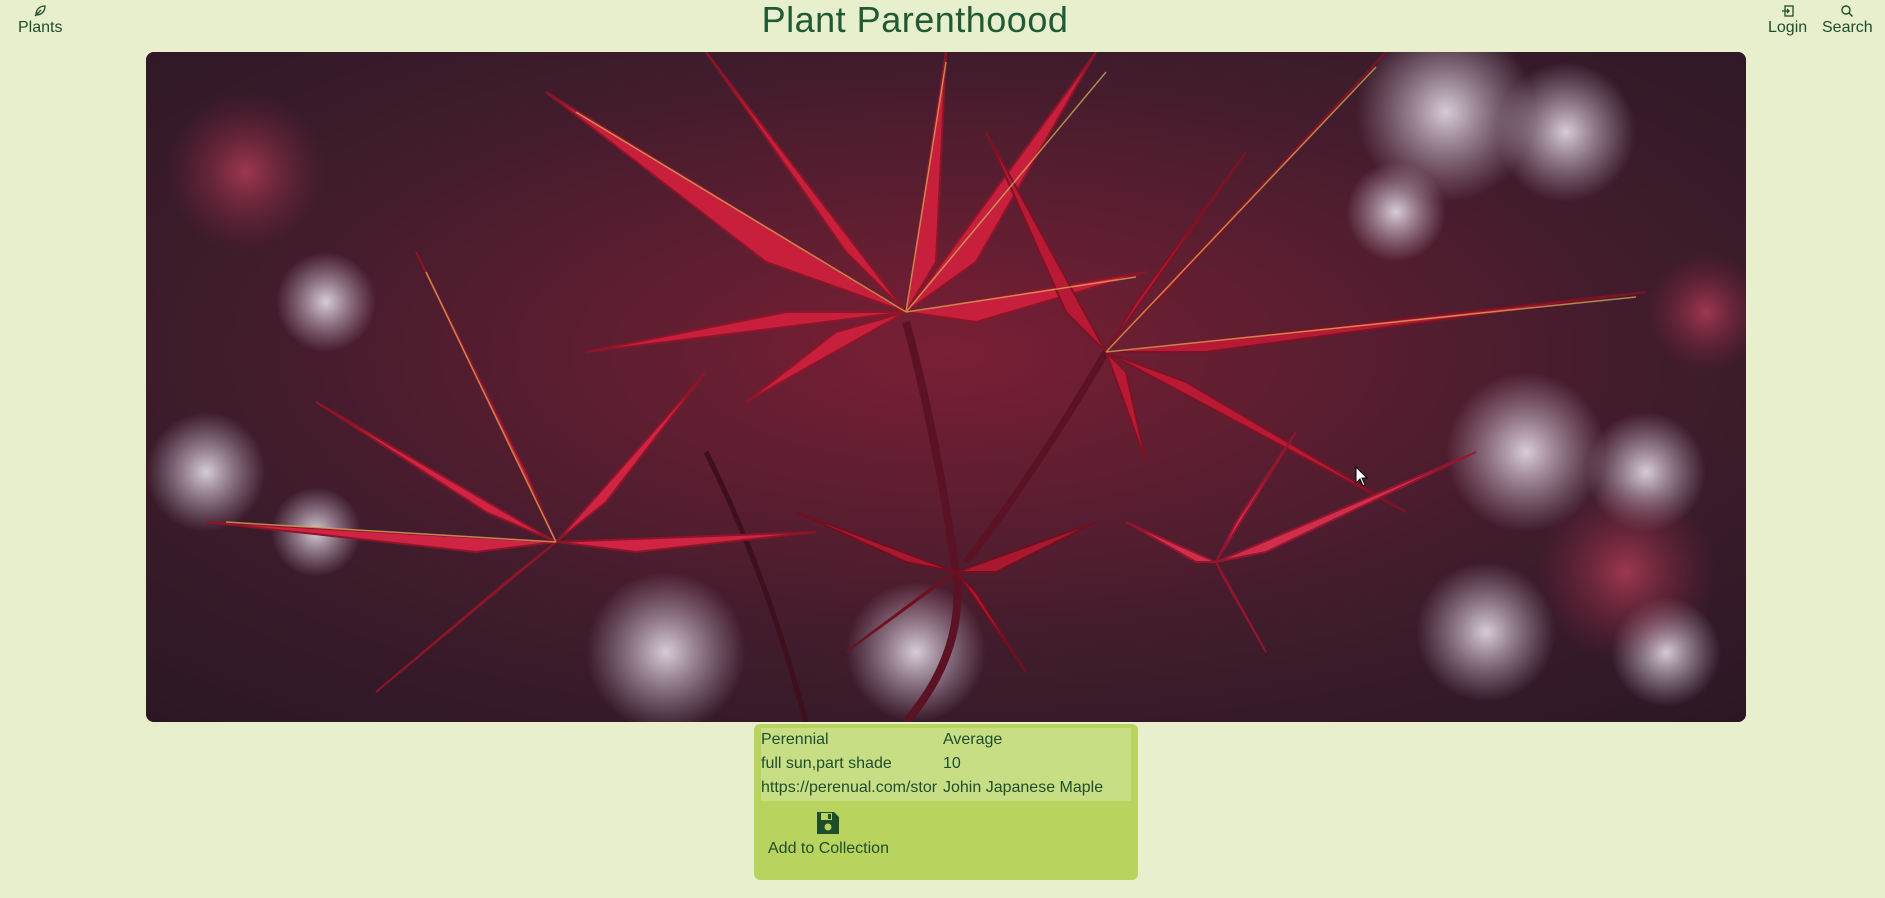  I want to click on quantity-value: 10, so click(952, 763).